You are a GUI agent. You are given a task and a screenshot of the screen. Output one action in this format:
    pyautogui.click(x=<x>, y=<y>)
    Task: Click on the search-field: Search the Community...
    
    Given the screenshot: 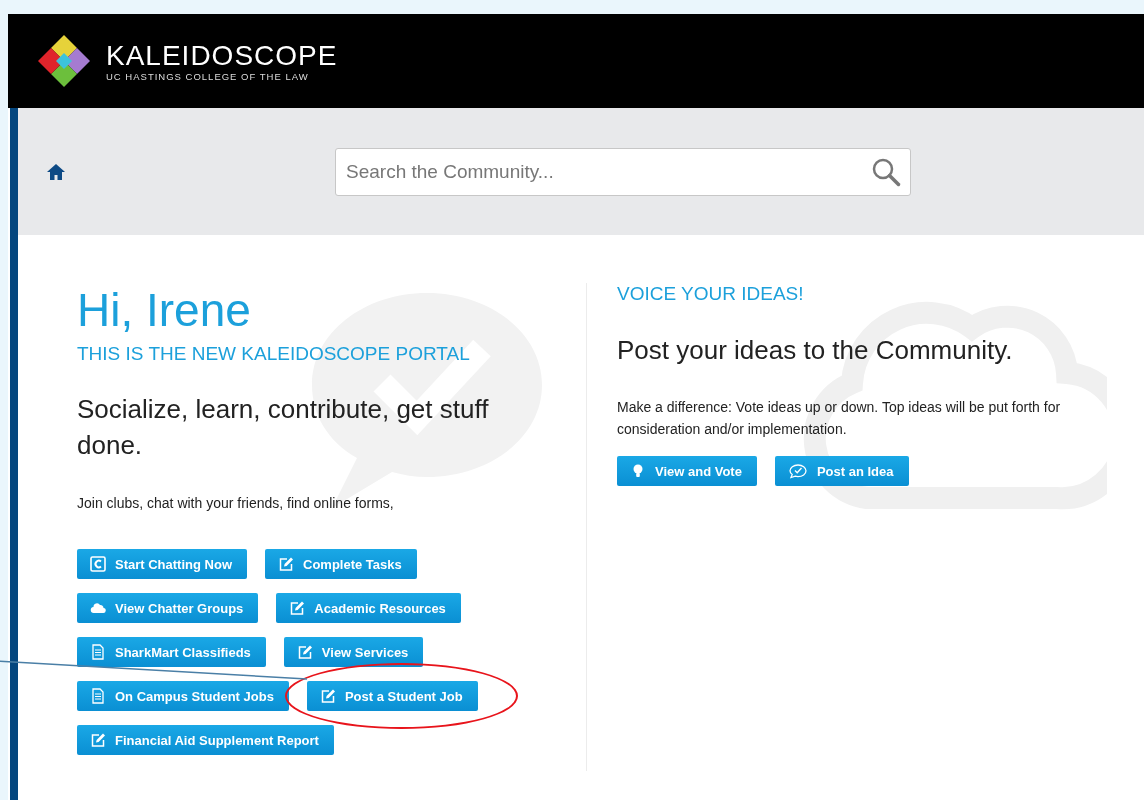 What is the action you would take?
    pyautogui.click(x=623, y=171)
    